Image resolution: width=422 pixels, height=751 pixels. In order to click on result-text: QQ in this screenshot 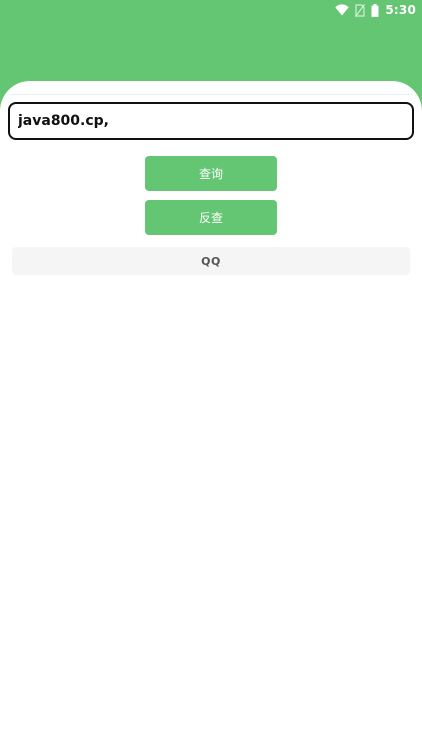, I will do `click(211, 261)`.